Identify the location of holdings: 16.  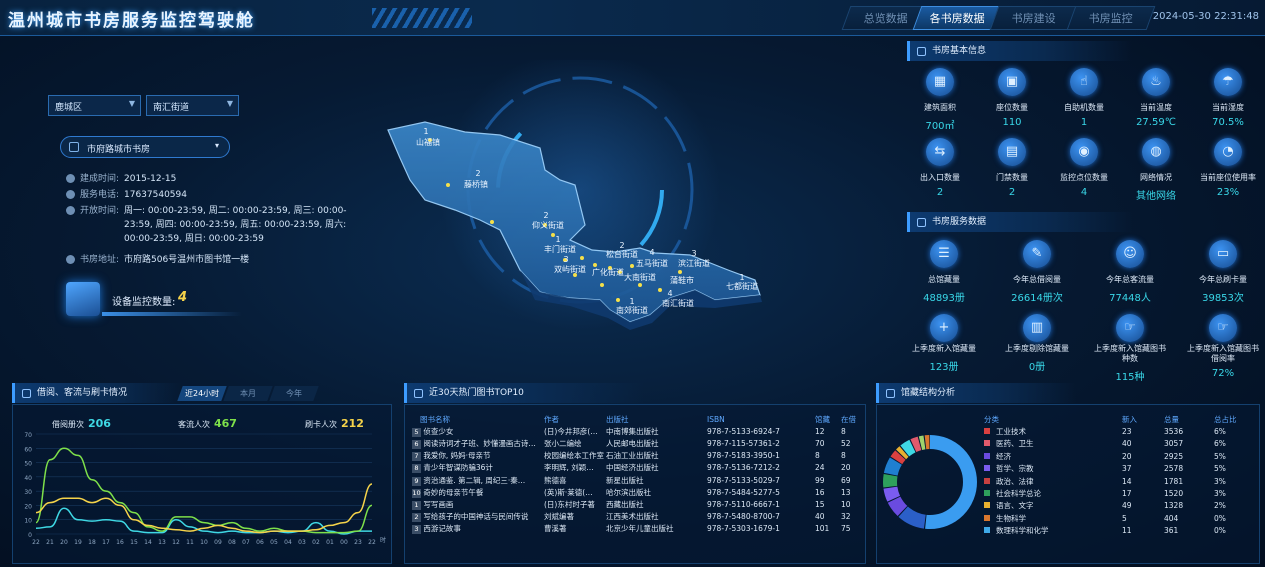
(820, 492).